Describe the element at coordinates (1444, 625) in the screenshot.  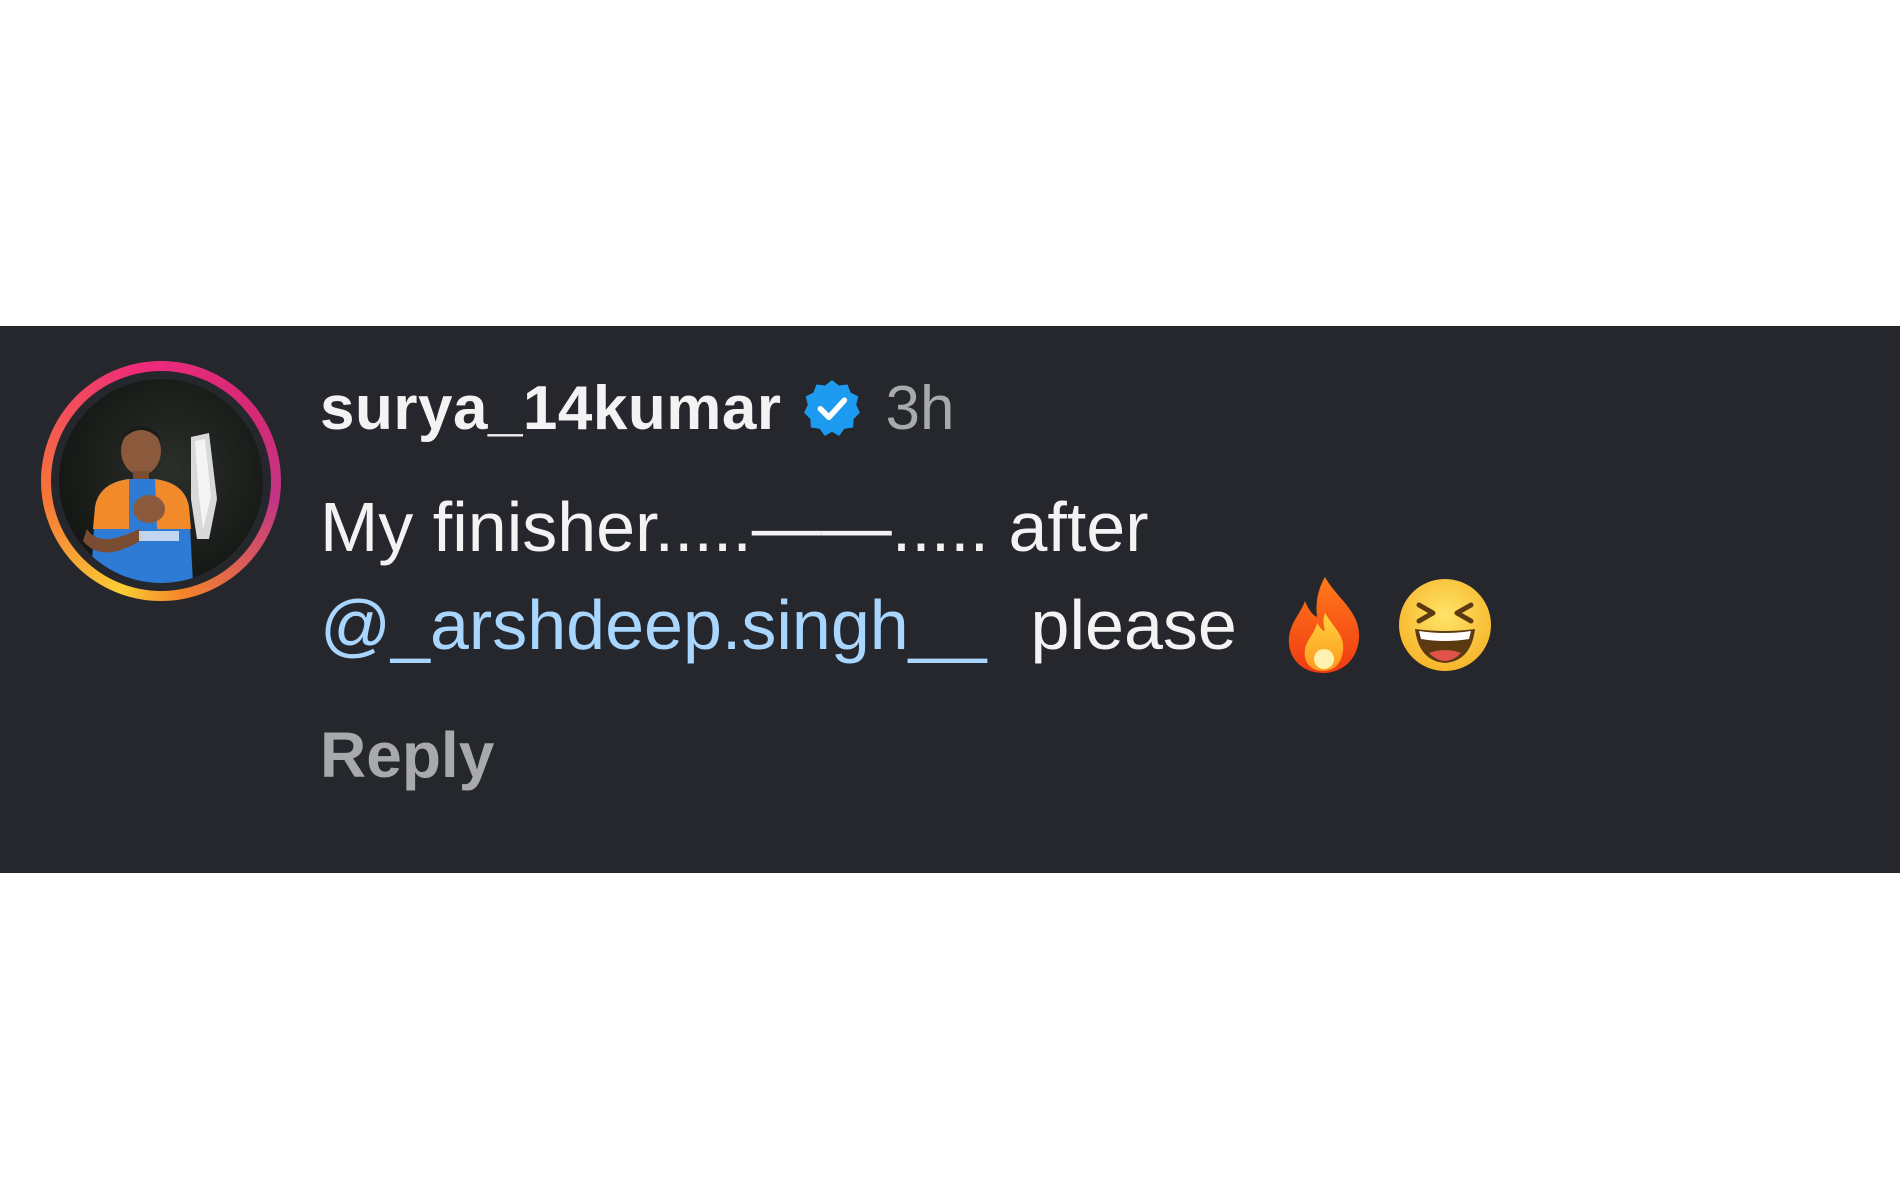
I see `grinning-squinting-face-icon` at that location.